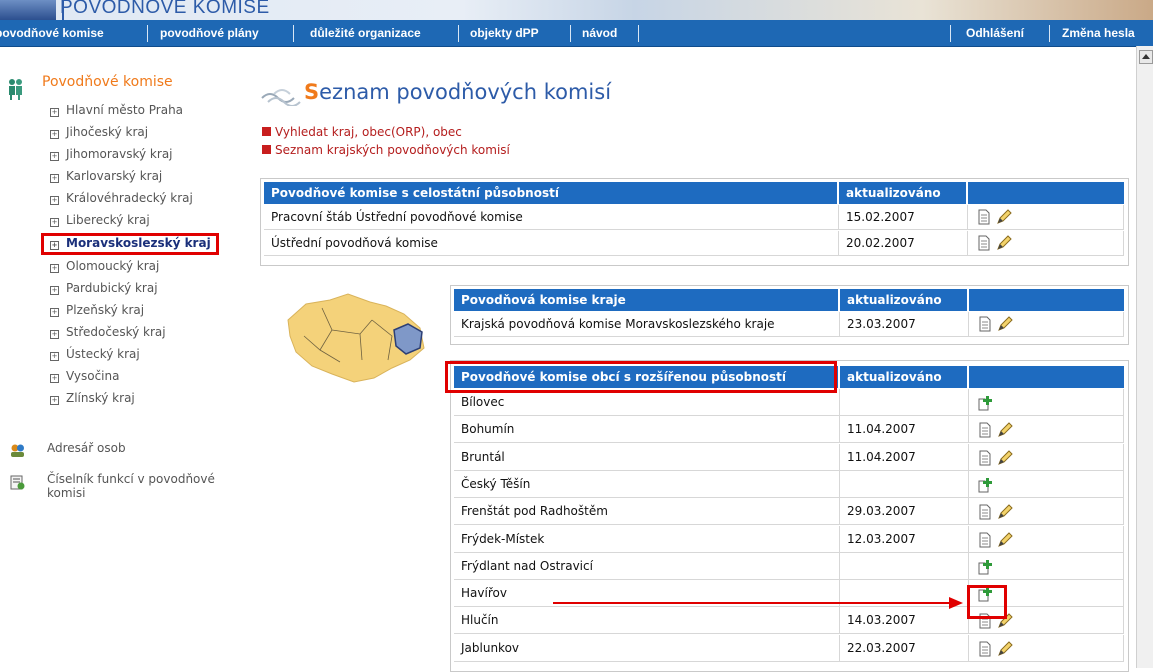 Image resolution: width=1153 pixels, height=672 pixels. What do you see at coordinates (52, 33) in the screenshot?
I see `nav-item-povodnove-komise: povodňové komise` at bounding box center [52, 33].